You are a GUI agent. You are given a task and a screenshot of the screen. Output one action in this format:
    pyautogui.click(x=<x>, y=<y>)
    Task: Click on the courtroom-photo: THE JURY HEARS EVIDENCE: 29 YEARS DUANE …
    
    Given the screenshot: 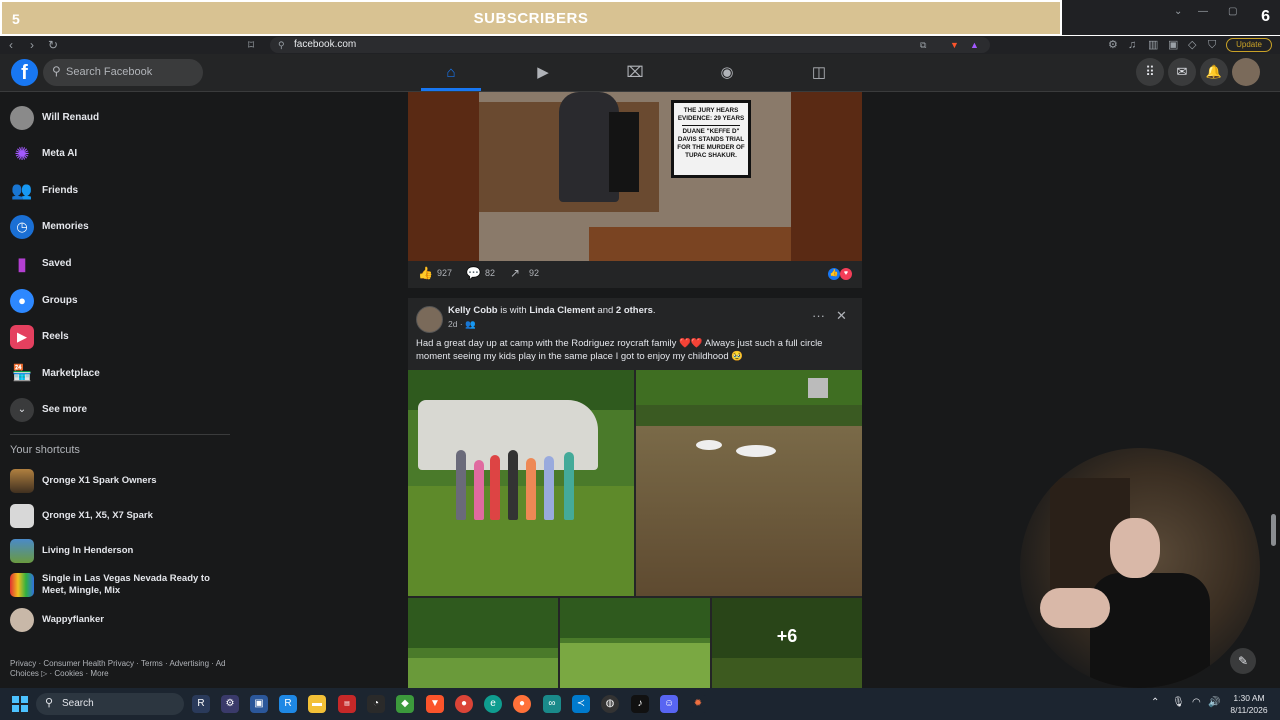 What is the action you would take?
    pyautogui.click(x=635, y=176)
    